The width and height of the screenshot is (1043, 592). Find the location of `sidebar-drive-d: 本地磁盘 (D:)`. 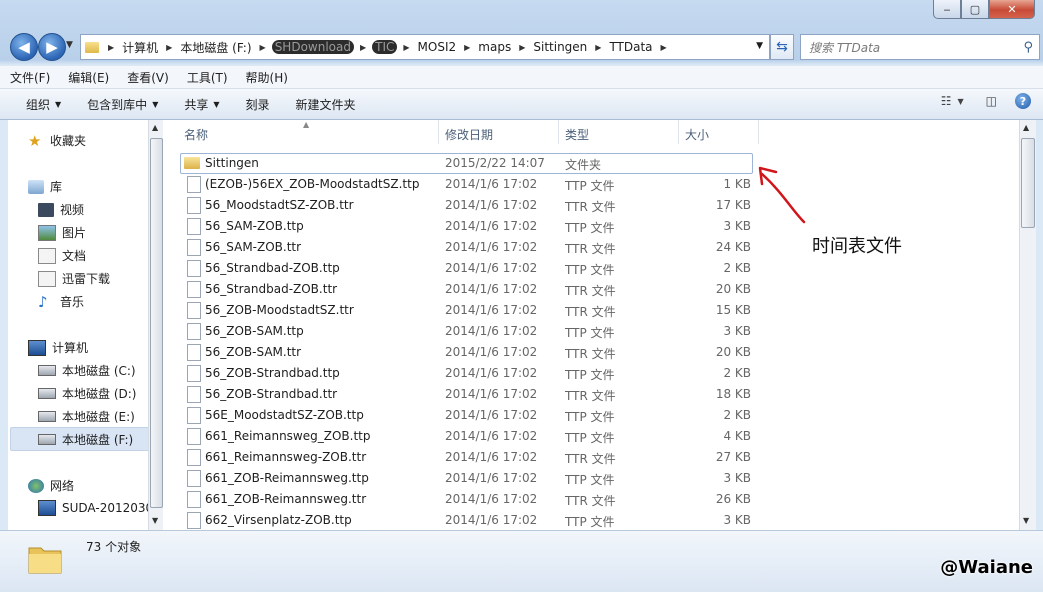

sidebar-drive-d: 本地磁盘 (D:) is located at coordinates (87, 393).